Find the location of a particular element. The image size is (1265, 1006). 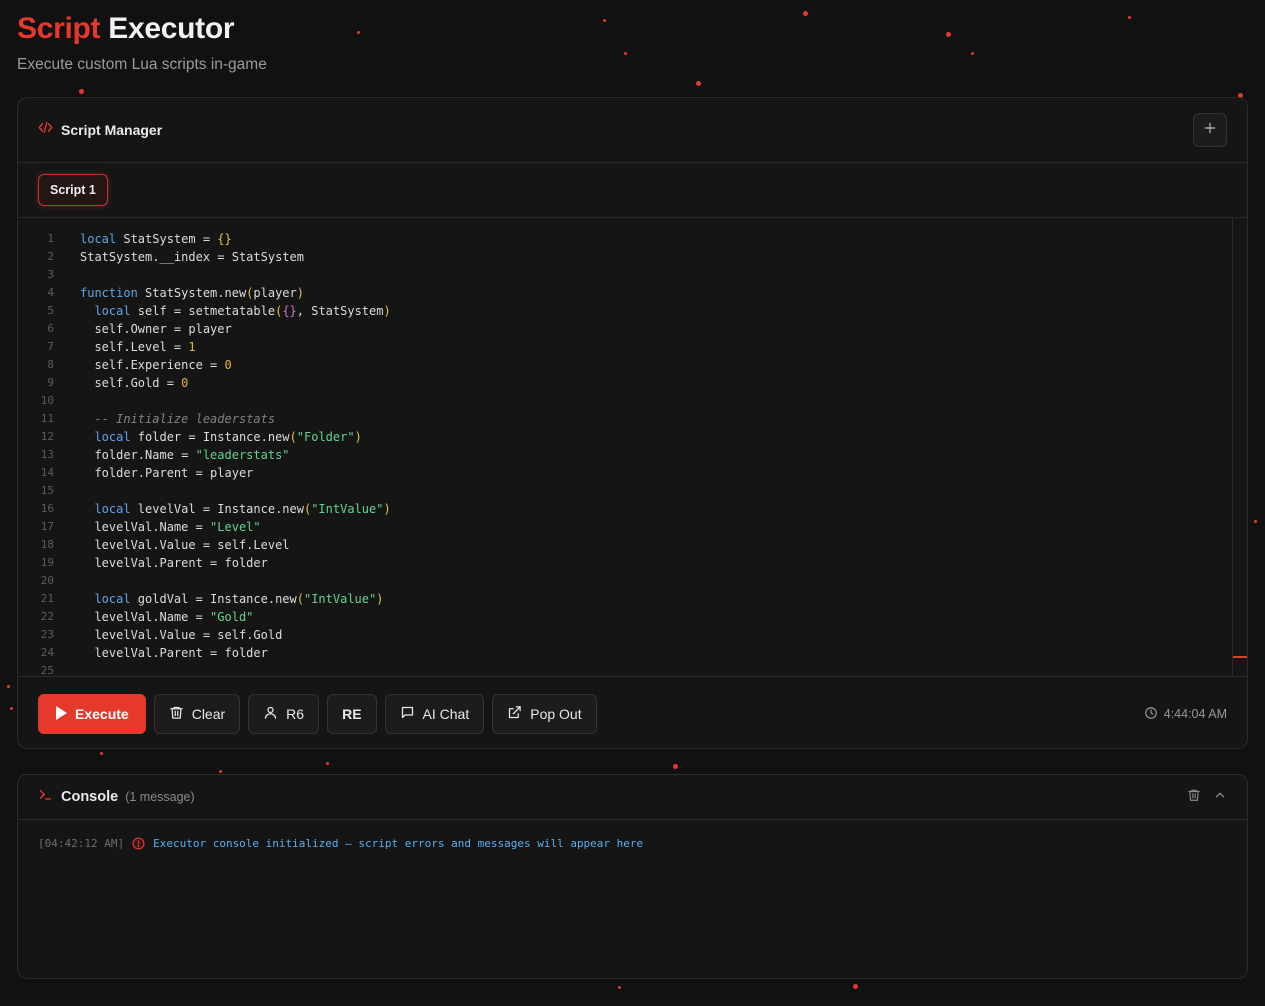

clock-icon is located at coordinates (1151, 714).